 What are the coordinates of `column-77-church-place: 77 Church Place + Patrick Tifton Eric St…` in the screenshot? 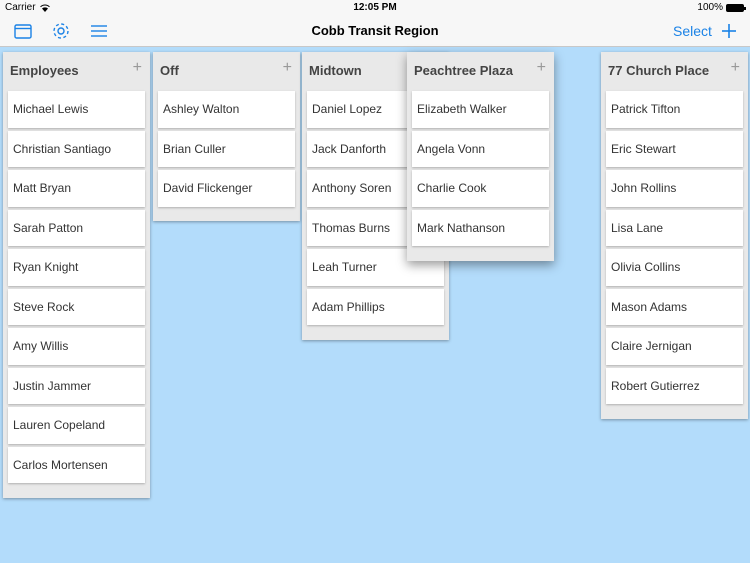 It's located at (674, 235).